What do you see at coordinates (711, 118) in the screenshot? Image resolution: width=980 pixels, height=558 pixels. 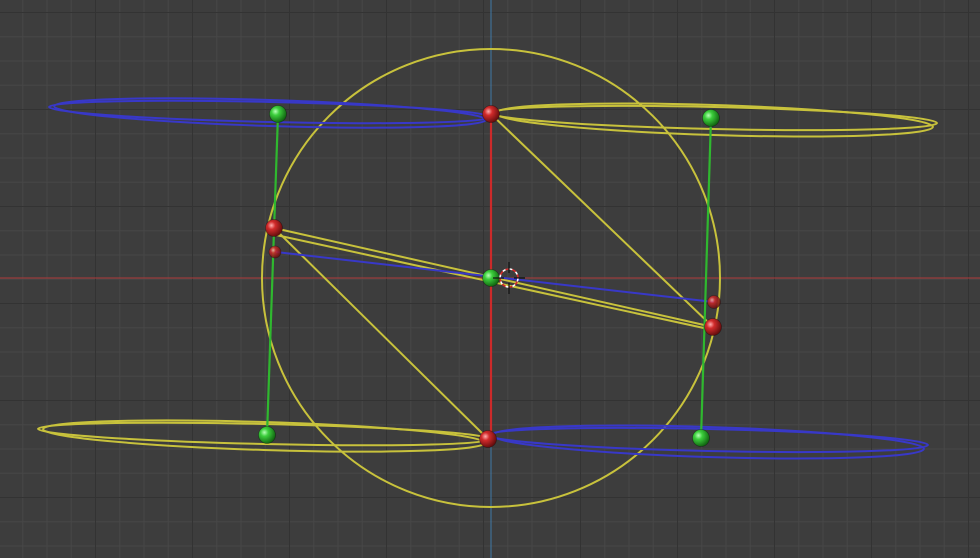 I see `green-vertex-top-right` at bounding box center [711, 118].